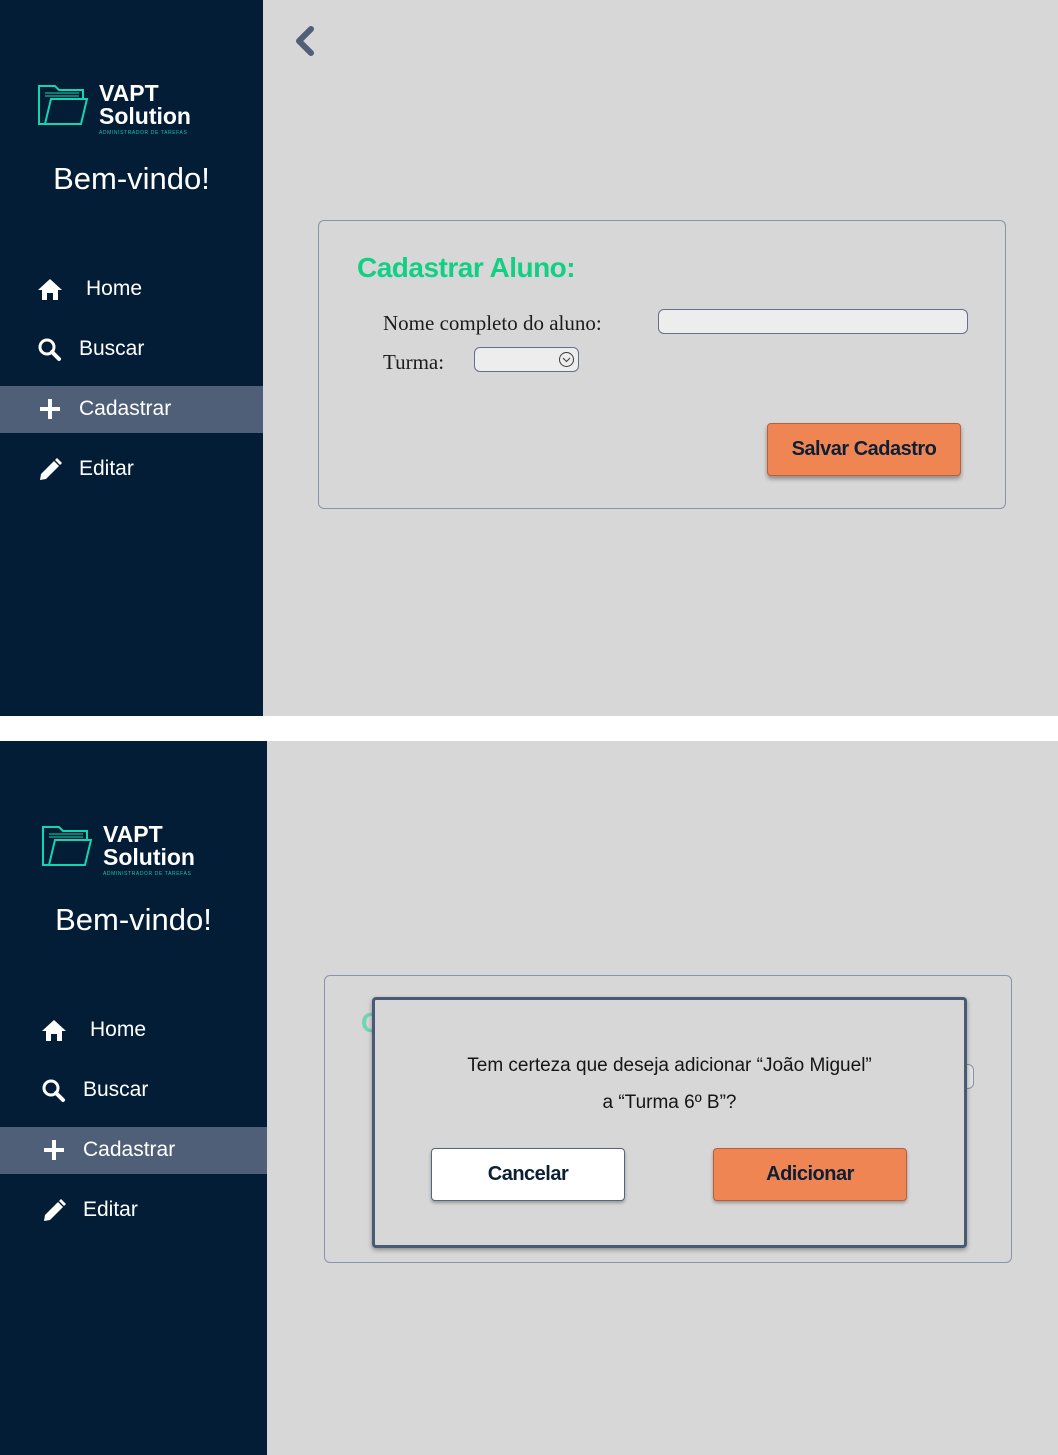 Image resolution: width=1058 pixels, height=1455 pixels. I want to click on student-name-input, so click(813, 321).